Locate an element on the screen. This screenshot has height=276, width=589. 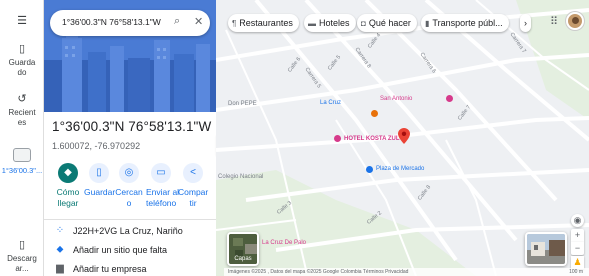
recents-button: ↺ Recientes is located at coordinates (22, 110).